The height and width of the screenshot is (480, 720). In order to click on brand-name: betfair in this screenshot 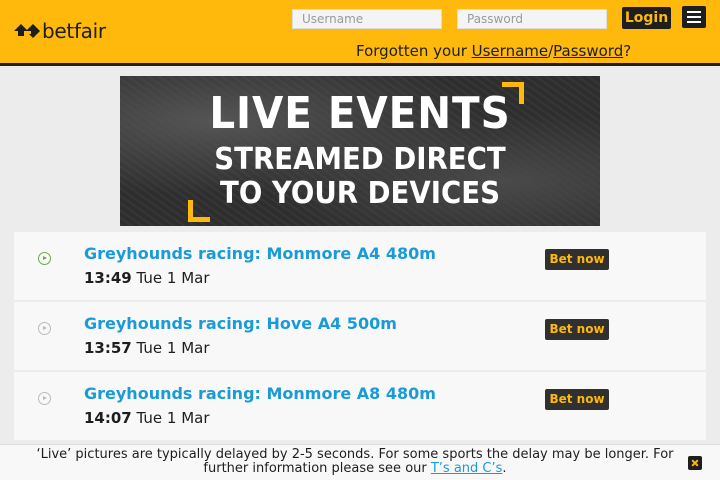, I will do `click(74, 31)`.